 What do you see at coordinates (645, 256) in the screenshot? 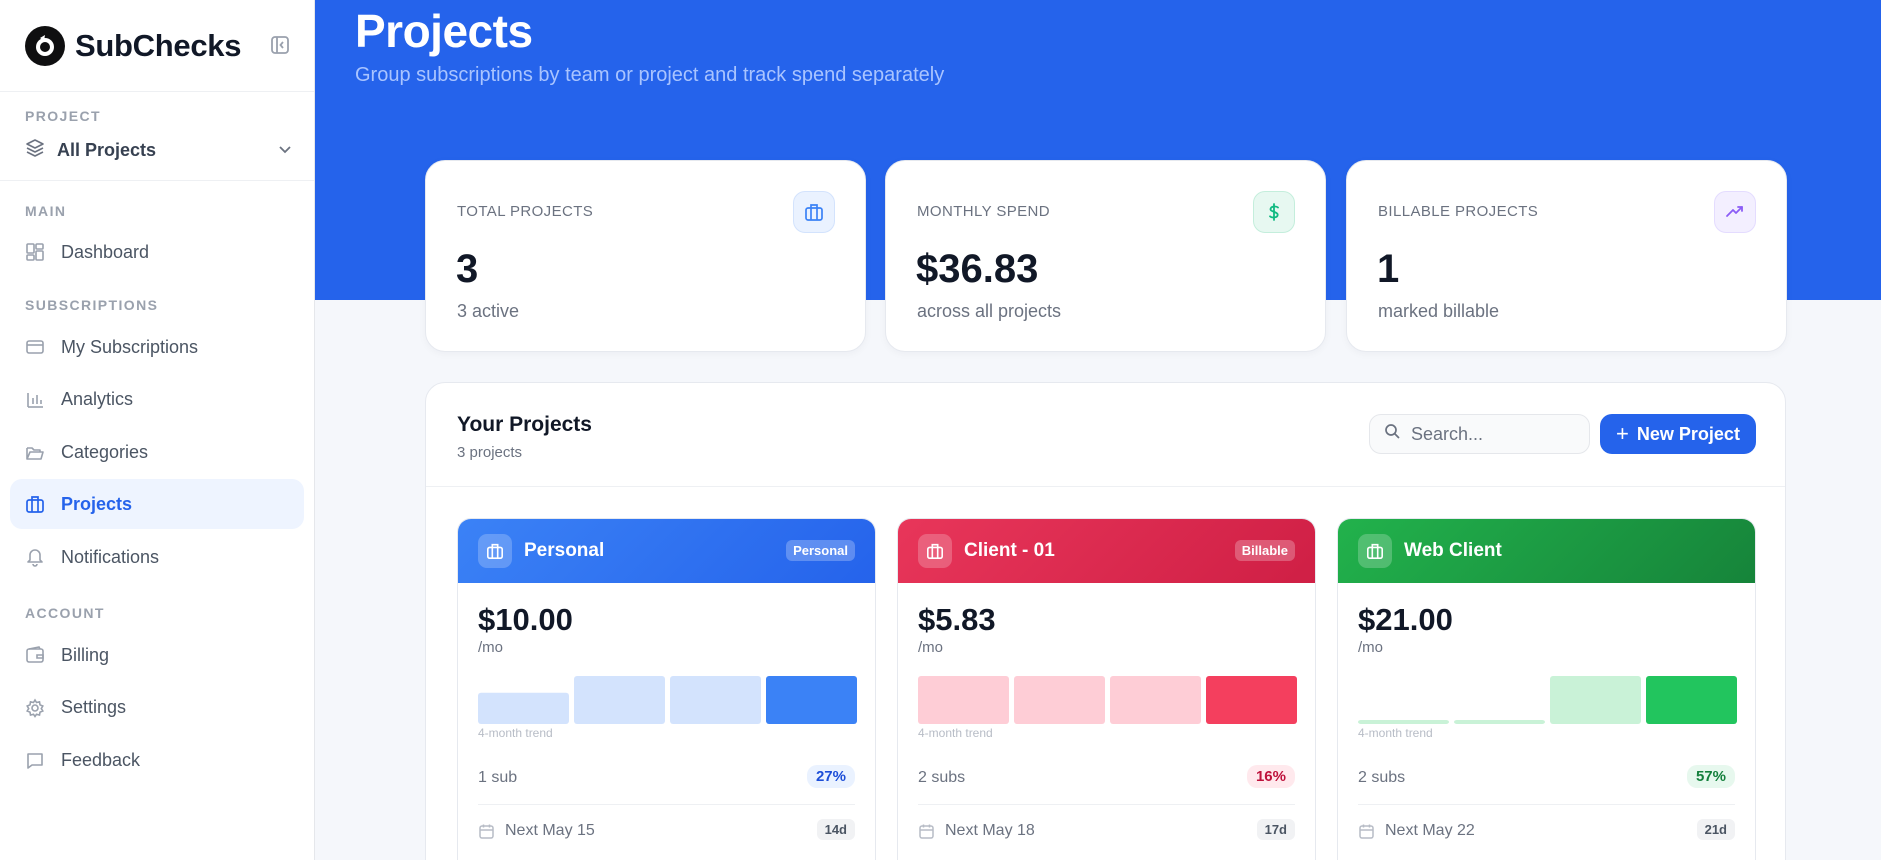
I see `stat-card-total-projects: TOTAL PROJECTS 3 3 active` at bounding box center [645, 256].